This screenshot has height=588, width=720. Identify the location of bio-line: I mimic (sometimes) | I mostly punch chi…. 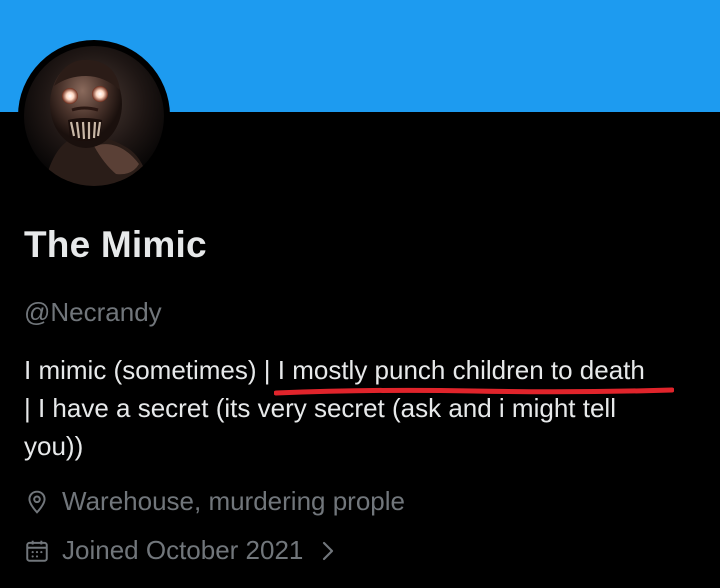
(369, 373).